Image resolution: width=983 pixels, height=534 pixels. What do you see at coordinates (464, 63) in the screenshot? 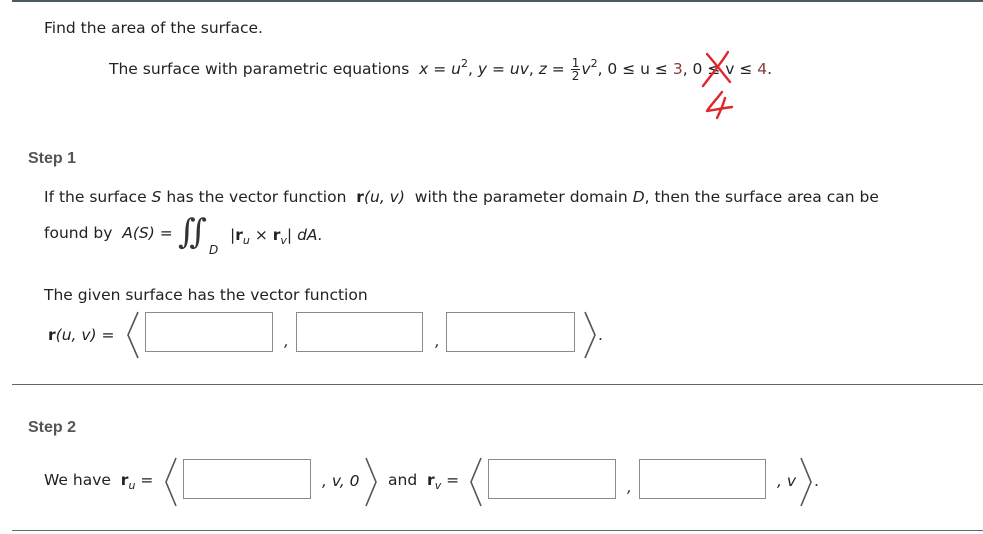
I see `eq-x-exponent: 2` at bounding box center [464, 63].